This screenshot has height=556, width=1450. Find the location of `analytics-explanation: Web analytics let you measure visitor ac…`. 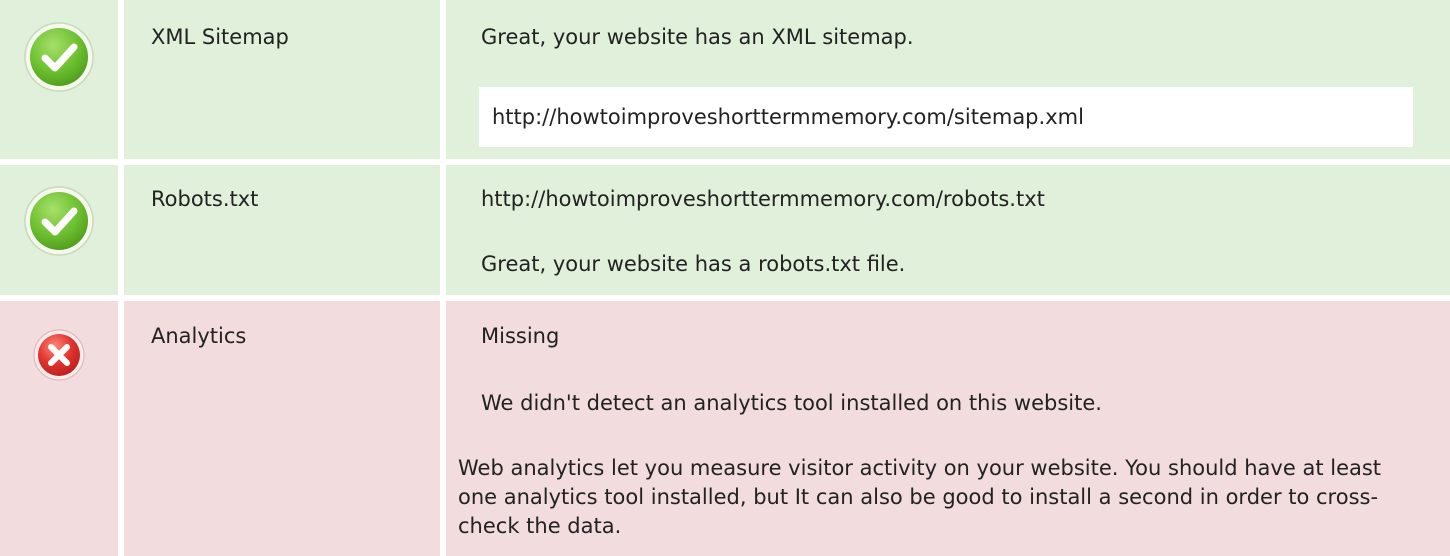

analytics-explanation: Web analytics let you measure visitor ac… is located at coordinates (920, 497).